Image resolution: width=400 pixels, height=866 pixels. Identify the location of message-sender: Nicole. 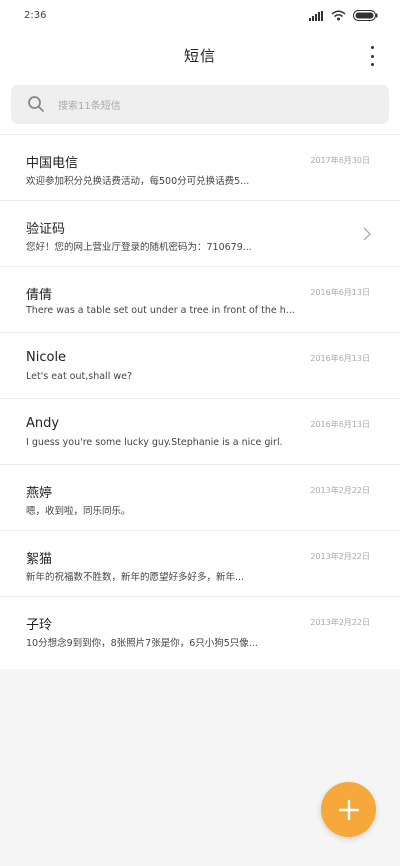
(46, 357).